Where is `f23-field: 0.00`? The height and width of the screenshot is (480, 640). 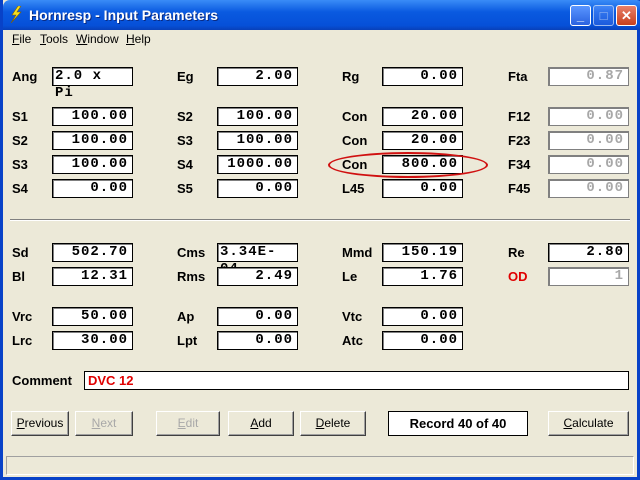 f23-field: 0.00 is located at coordinates (588, 140).